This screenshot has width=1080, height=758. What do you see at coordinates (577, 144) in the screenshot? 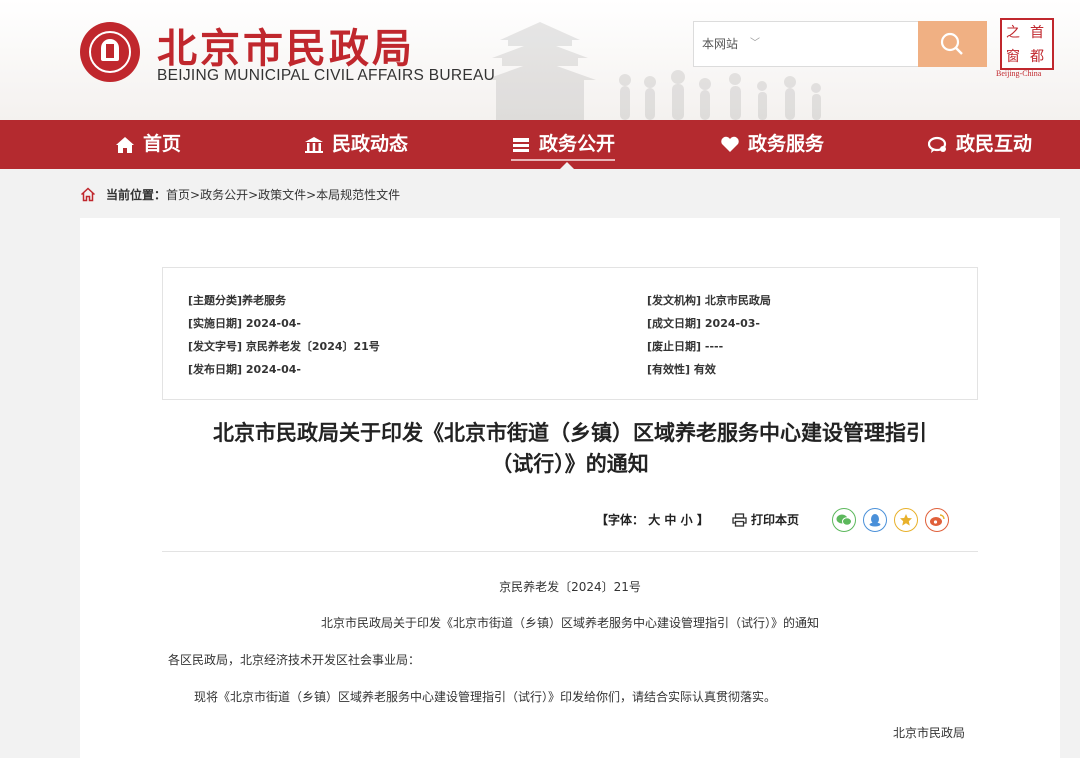
I see `nav-item-label: 政务公开` at bounding box center [577, 144].